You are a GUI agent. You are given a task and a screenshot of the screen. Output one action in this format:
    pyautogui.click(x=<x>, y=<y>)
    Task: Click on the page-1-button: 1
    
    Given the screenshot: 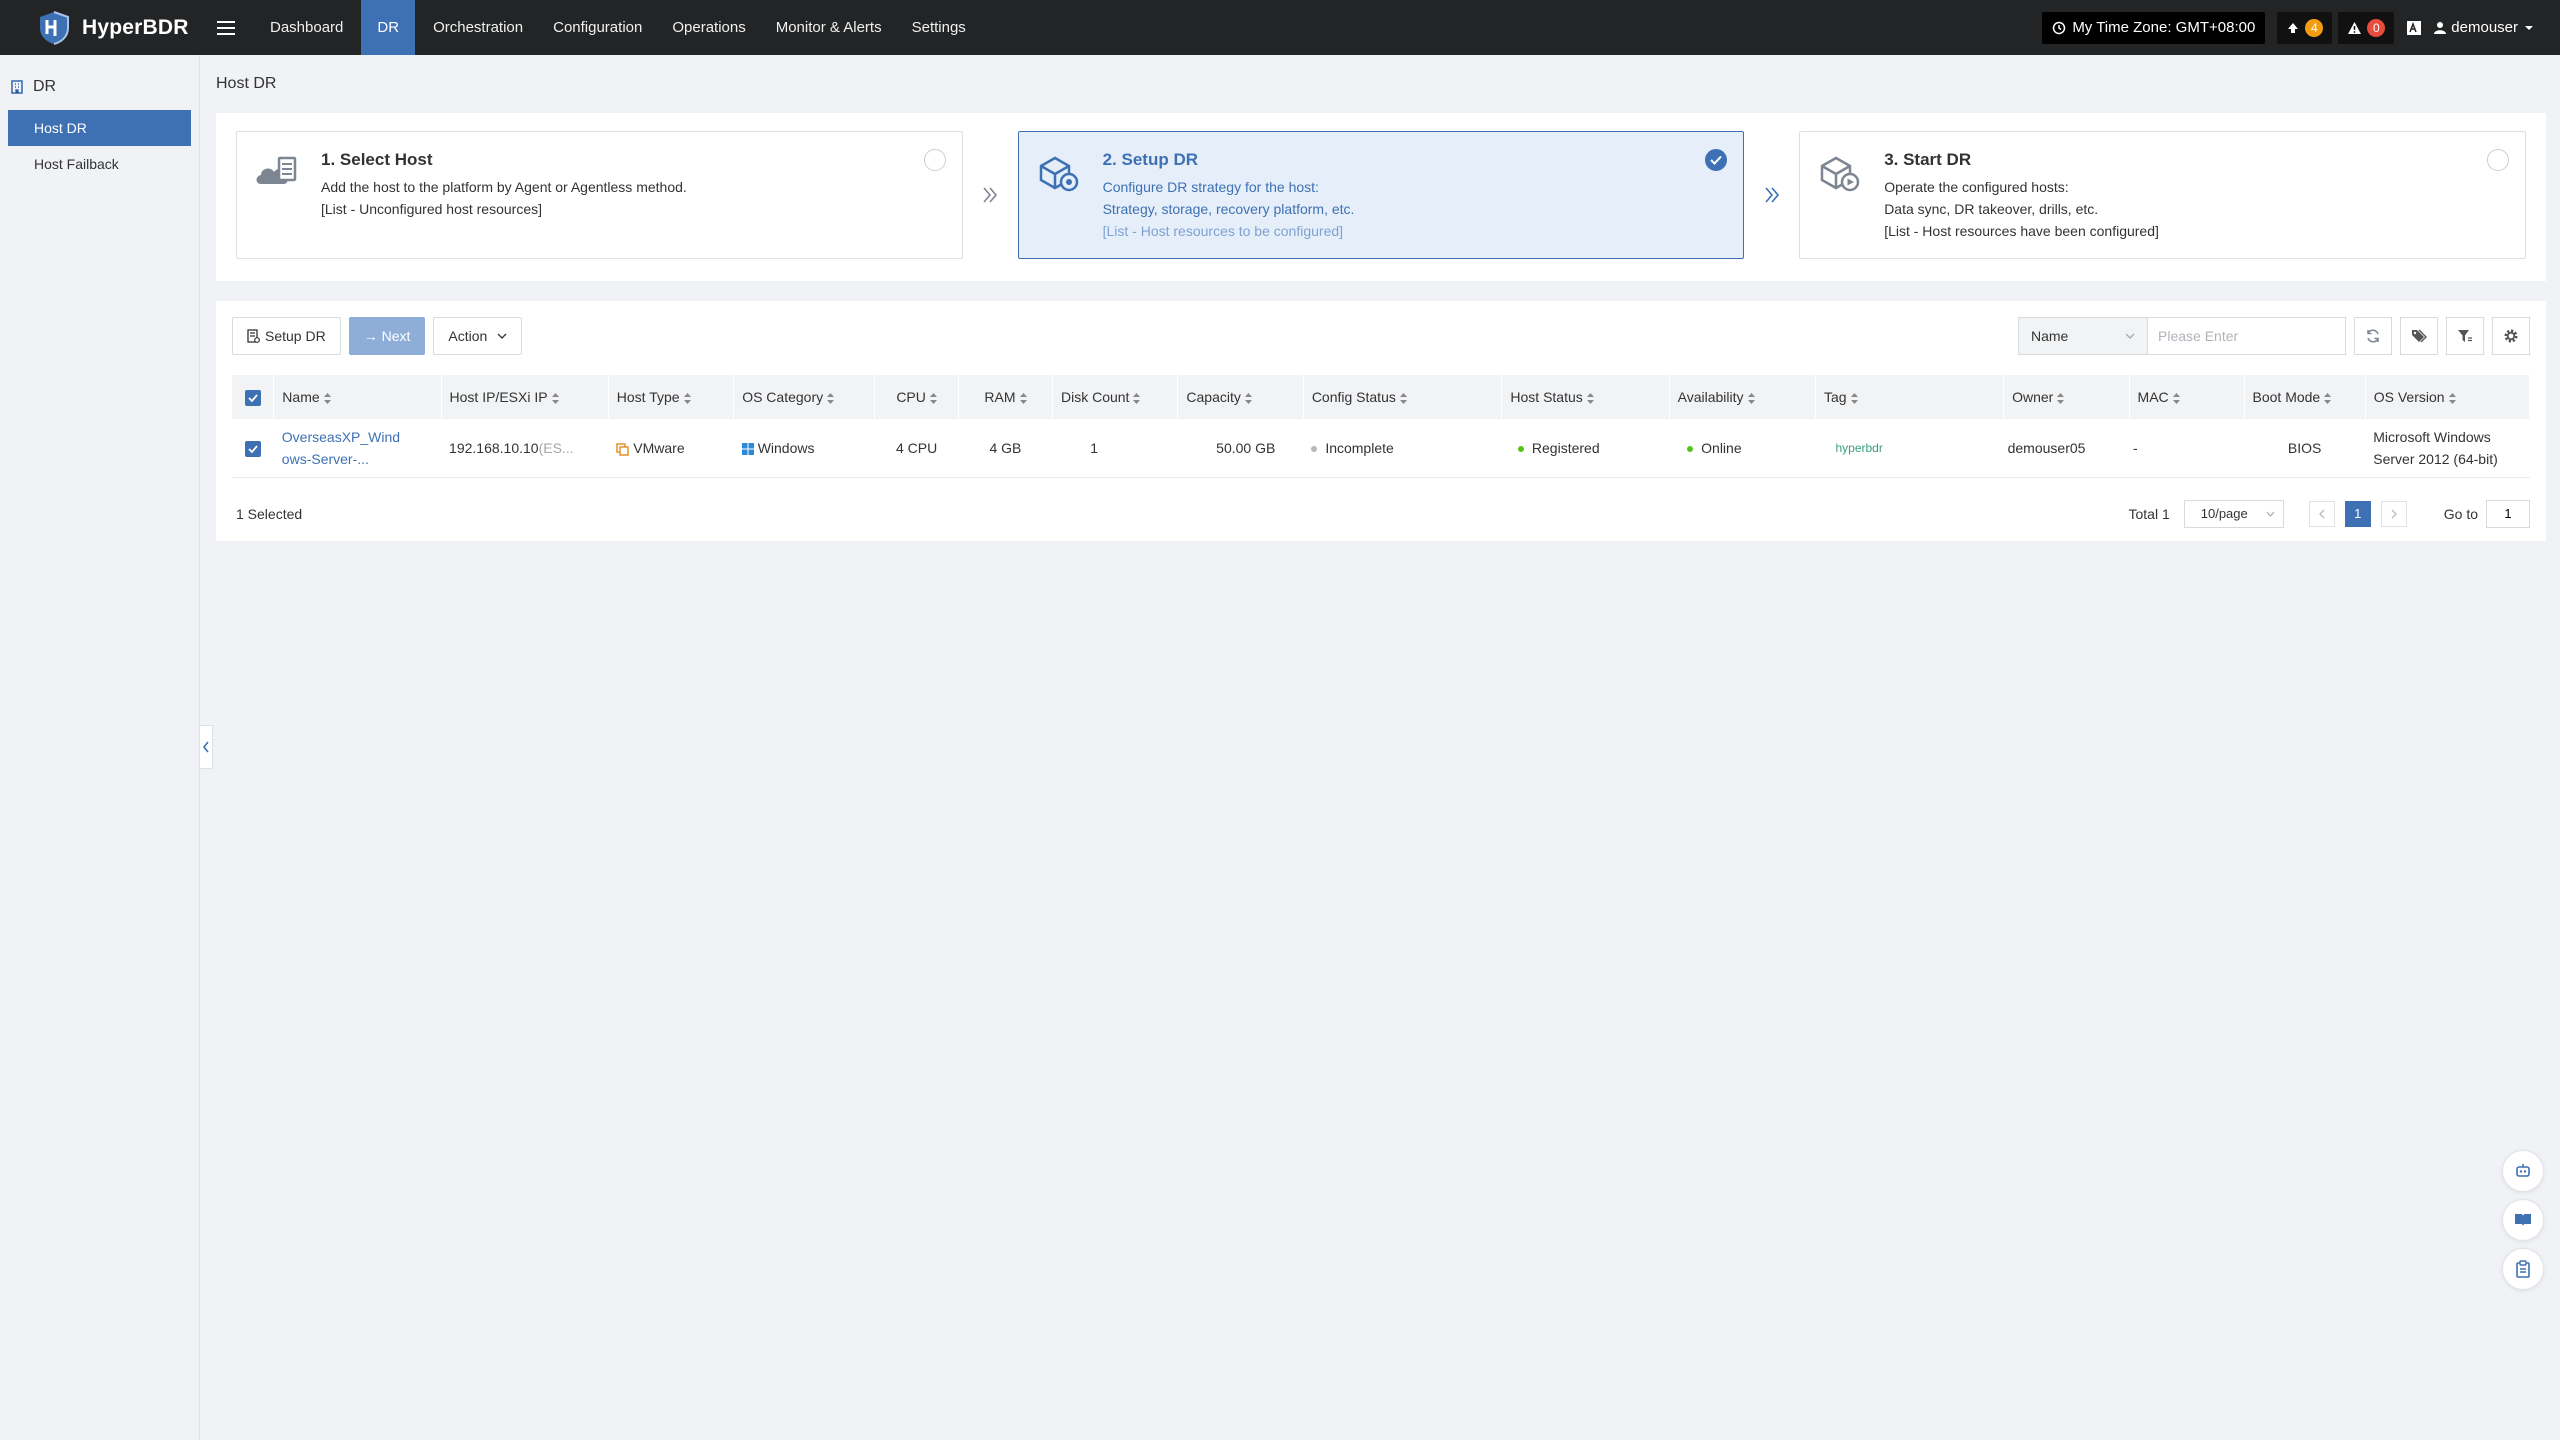 What is the action you would take?
    pyautogui.click(x=2357, y=513)
    